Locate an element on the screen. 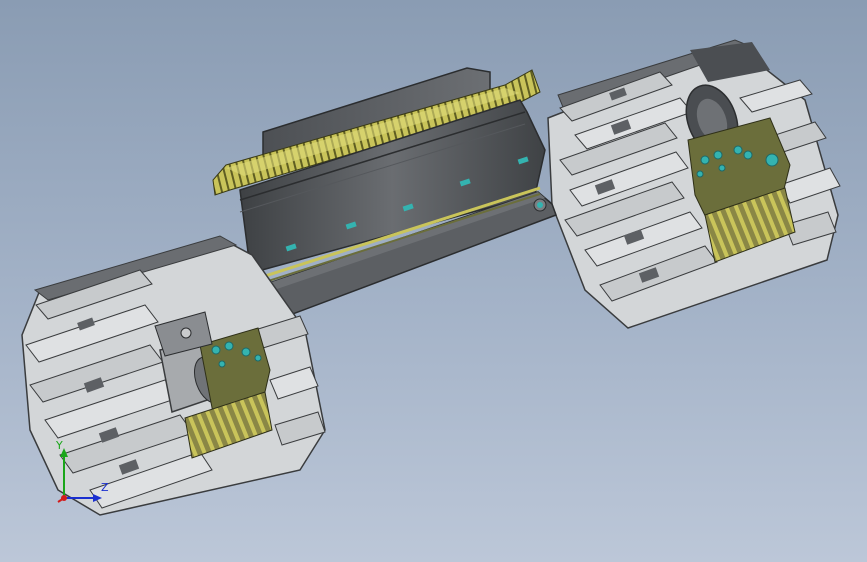 The width and height of the screenshot is (867, 562). triad-y-label: Y is located at coordinates (59, 445).